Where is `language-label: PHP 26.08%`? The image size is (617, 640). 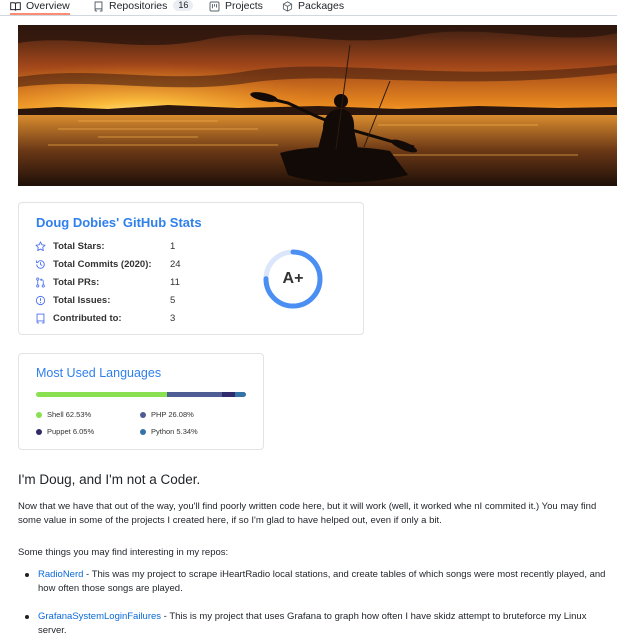
language-label: PHP 26.08% is located at coordinates (172, 414).